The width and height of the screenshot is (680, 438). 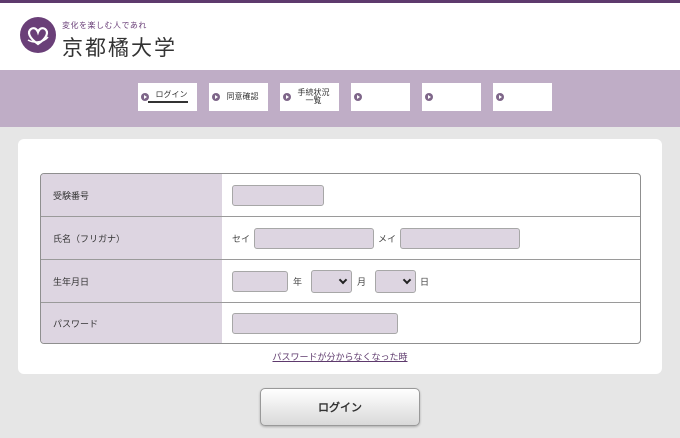 I want to click on mei-label: メイ, so click(x=387, y=239).